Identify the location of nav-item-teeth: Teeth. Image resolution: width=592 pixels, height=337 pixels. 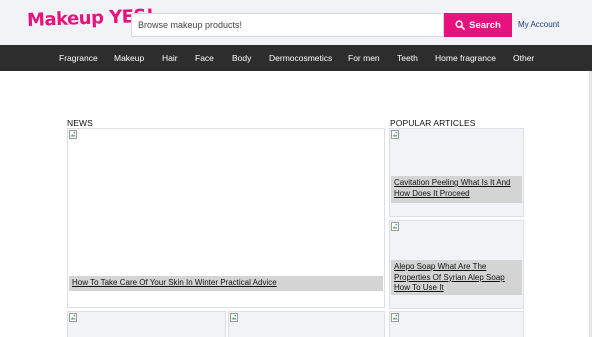
(407, 58).